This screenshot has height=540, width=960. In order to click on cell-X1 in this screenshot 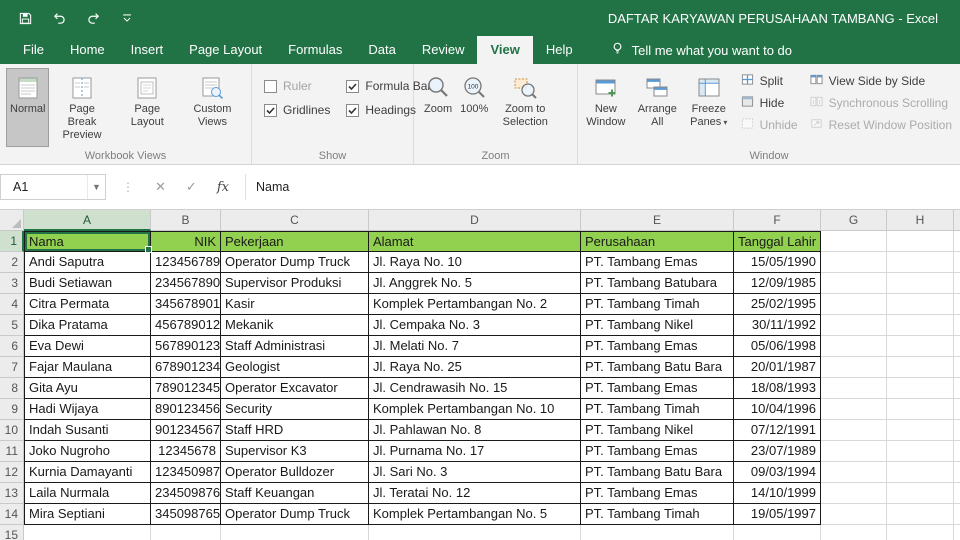, I will do `click(957, 241)`.